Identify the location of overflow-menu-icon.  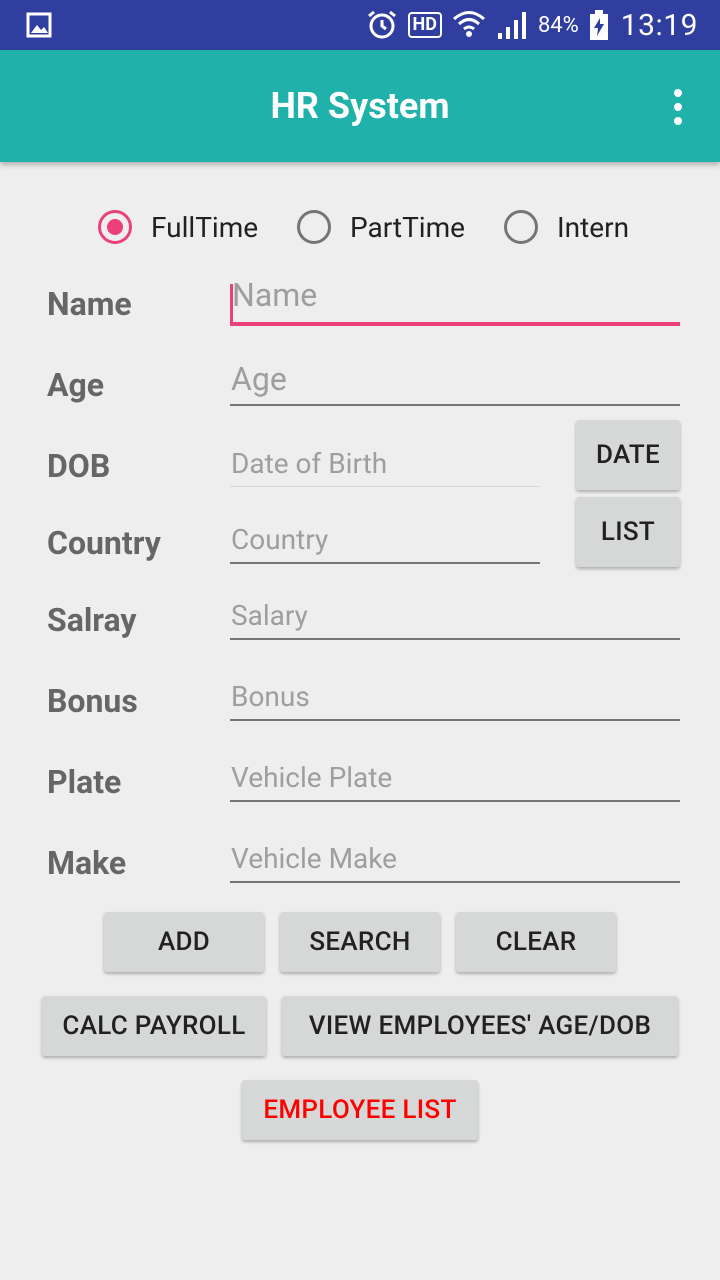
(678, 107).